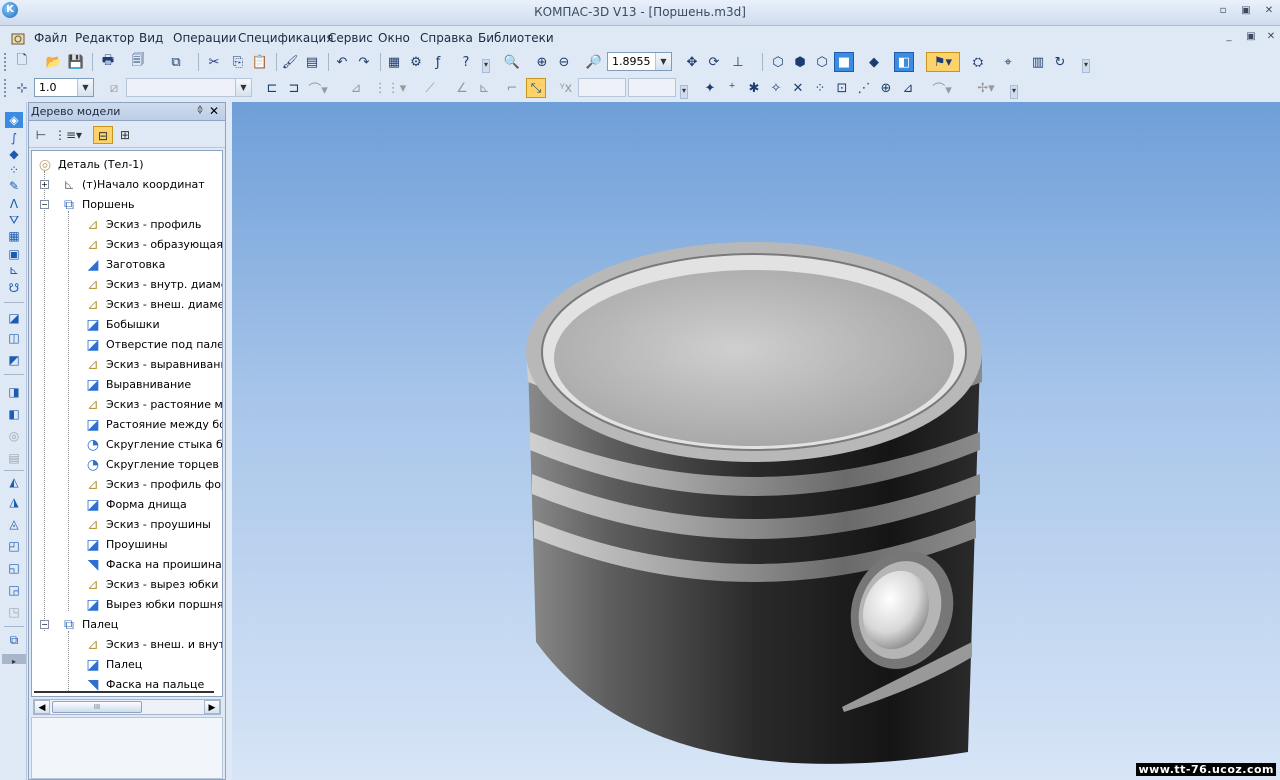  Describe the element at coordinates (64, 87) in the screenshot. I see `step-combo: 1.0 ▼` at that location.